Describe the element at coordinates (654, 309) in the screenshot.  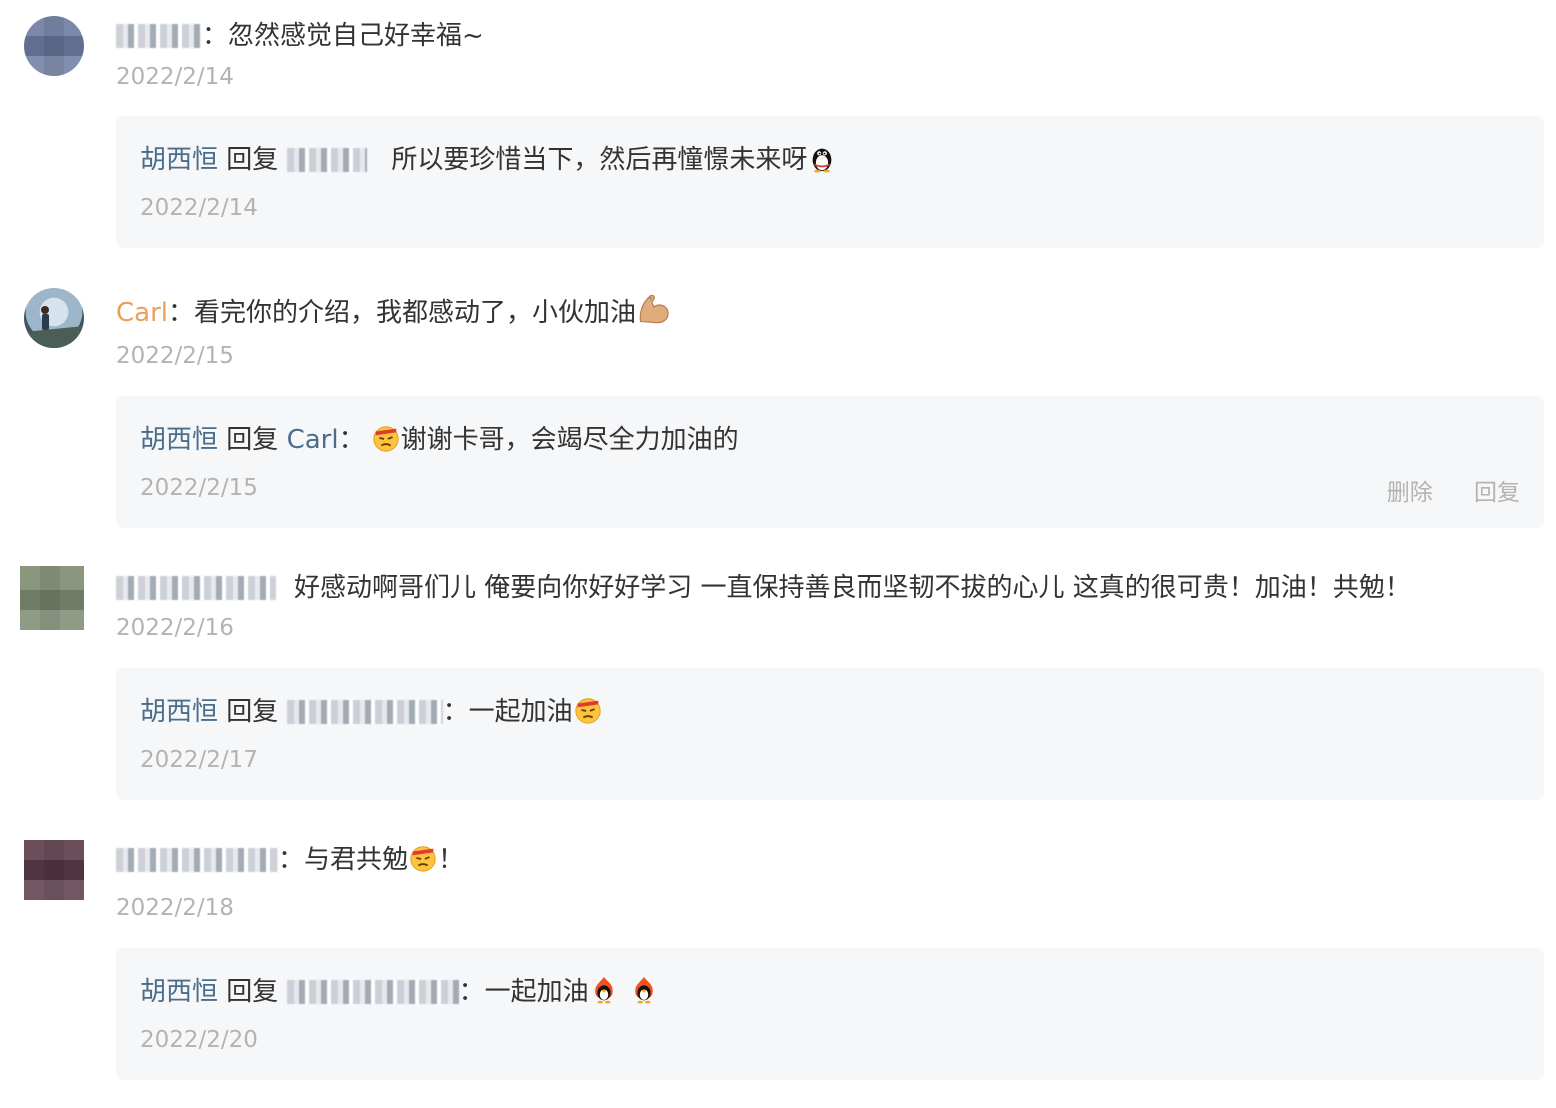
I see `flexed-biceps-emoji` at that location.